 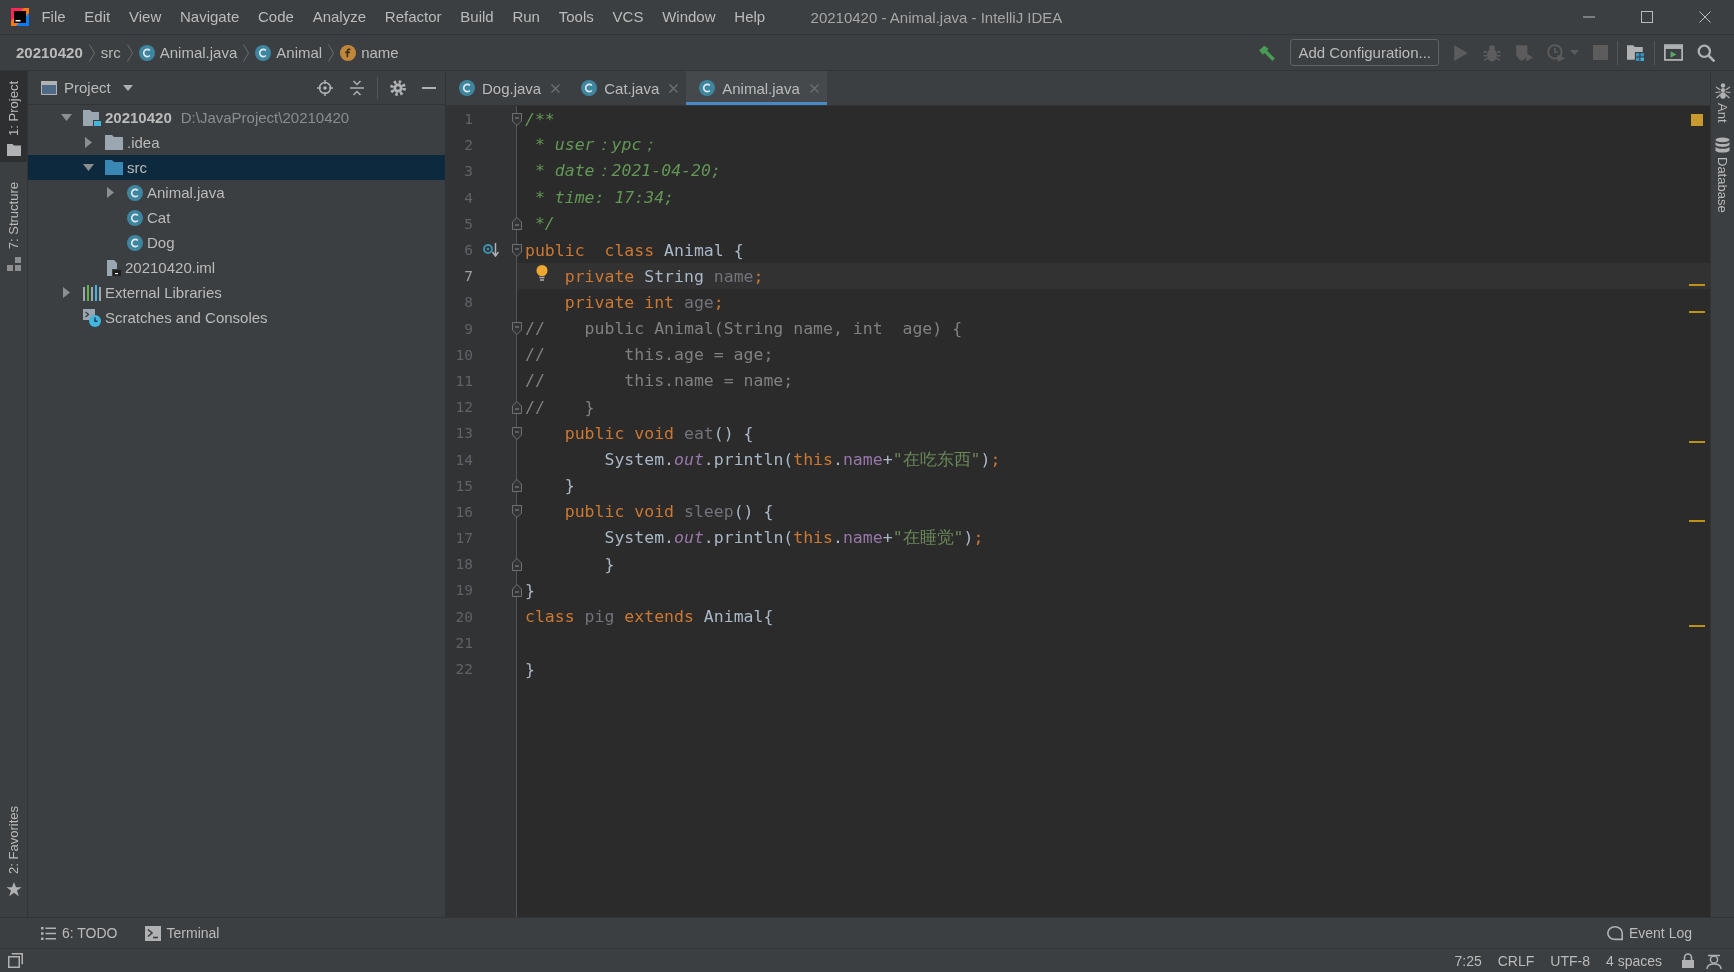 I want to click on status-widget: UTF-8, so click(x=1570, y=960).